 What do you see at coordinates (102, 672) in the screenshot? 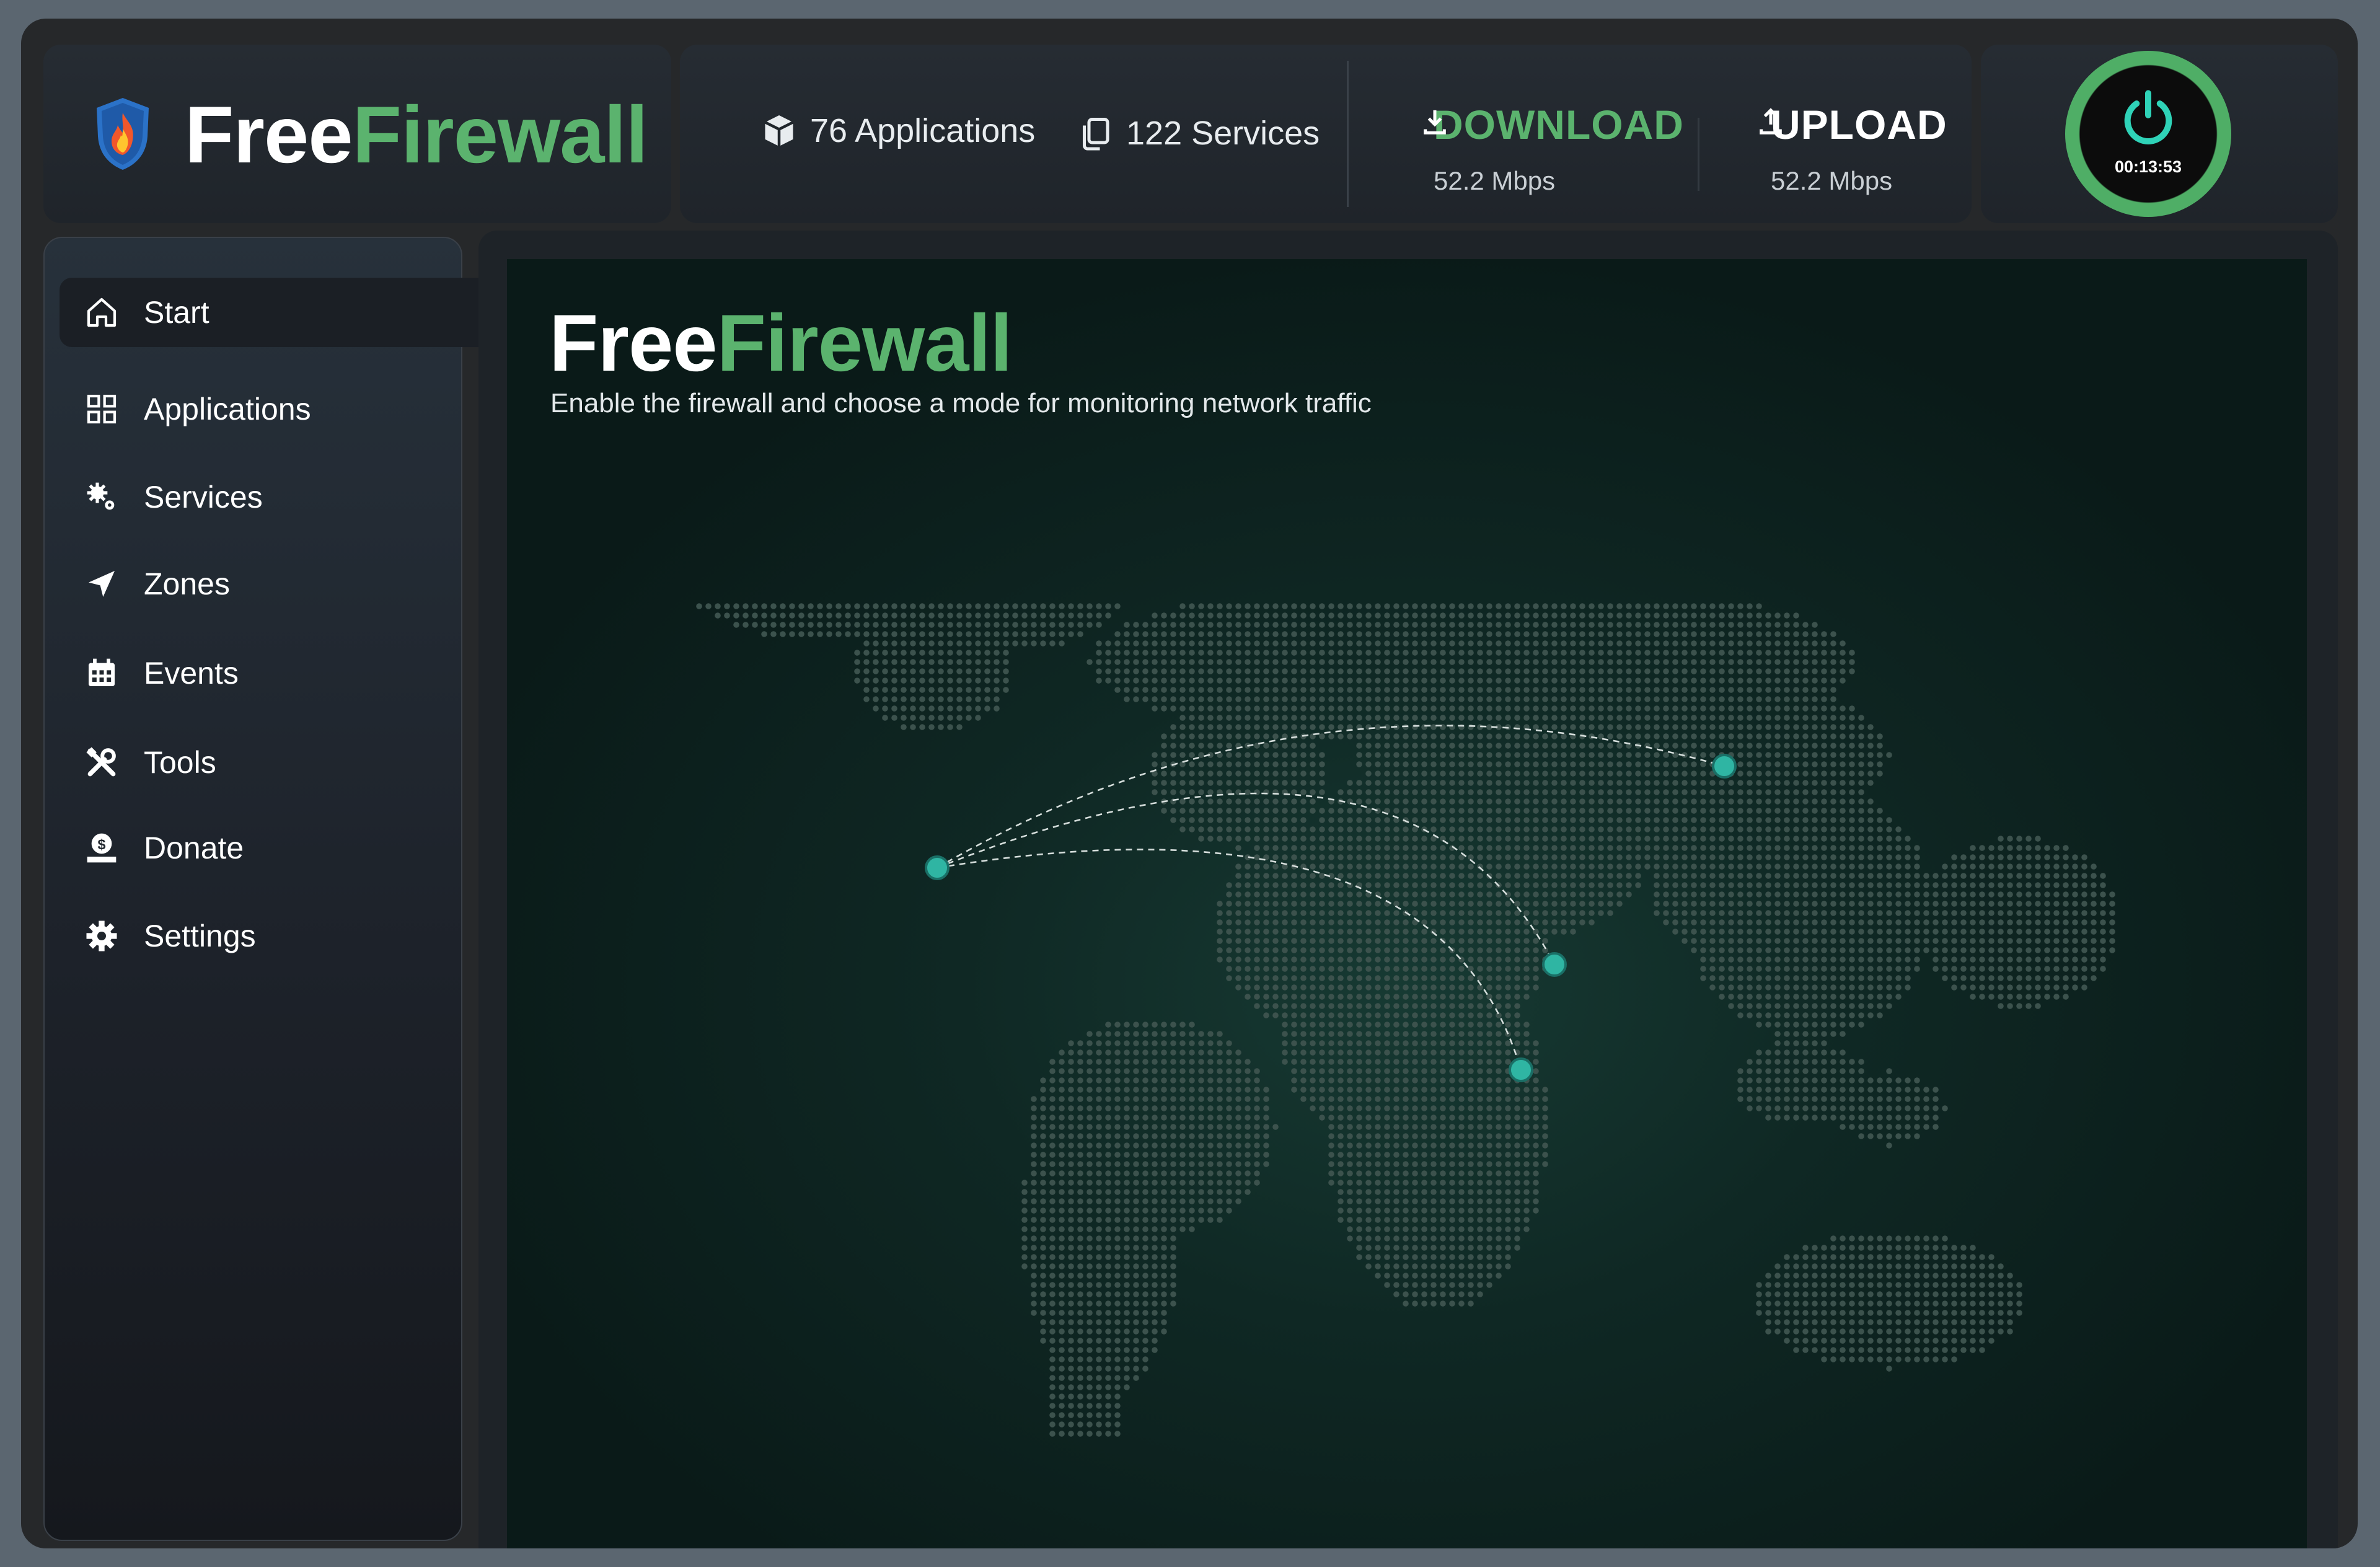
I see `calendar-icon` at bounding box center [102, 672].